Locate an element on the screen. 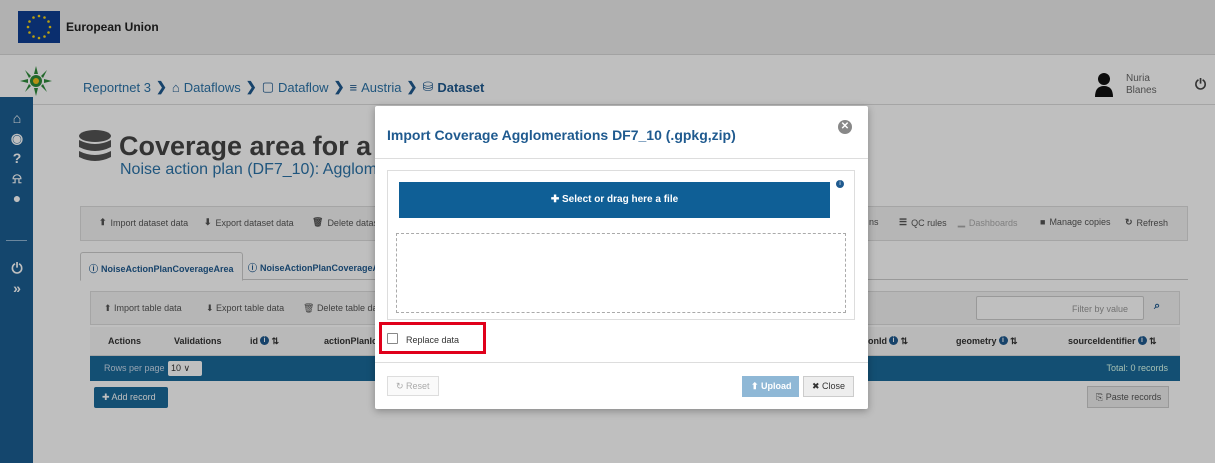 The height and width of the screenshot is (463, 1215). reset-label: Reset is located at coordinates (418, 386).